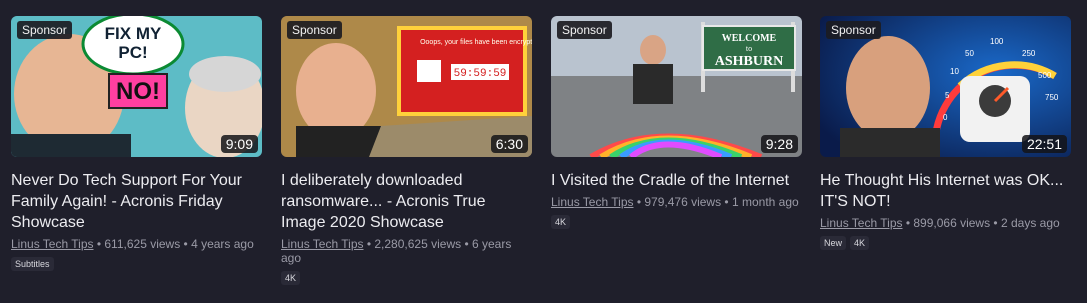 Image resolution: width=1087 pixels, height=303 pixels. I want to click on svg-text: 500, so click(1045, 75).